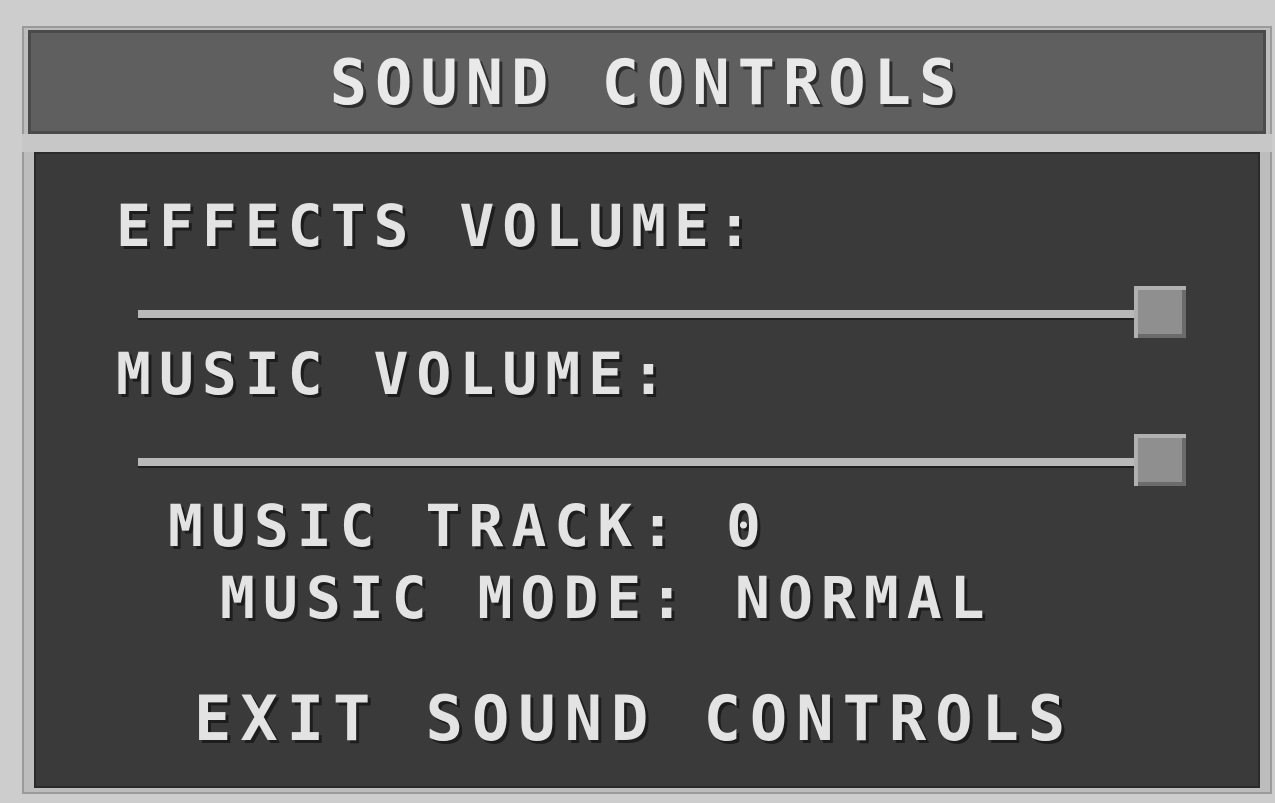  What do you see at coordinates (438, 226) in the screenshot?
I see `effects-volume-label: EFFECTS VOLUME:` at bounding box center [438, 226].